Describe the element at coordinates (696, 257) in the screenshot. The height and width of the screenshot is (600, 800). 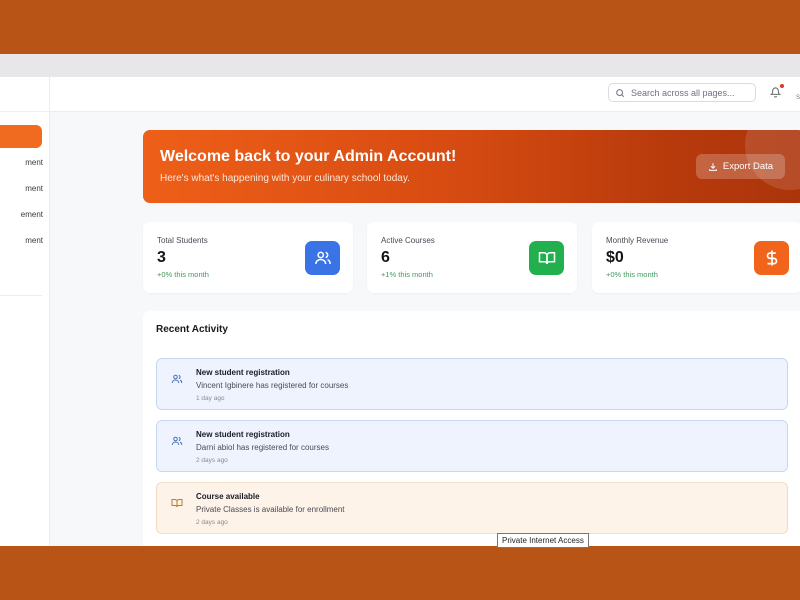
I see `stat-card-monthly-revenue: Monthly Revenue $0 +0% this month` at that location.